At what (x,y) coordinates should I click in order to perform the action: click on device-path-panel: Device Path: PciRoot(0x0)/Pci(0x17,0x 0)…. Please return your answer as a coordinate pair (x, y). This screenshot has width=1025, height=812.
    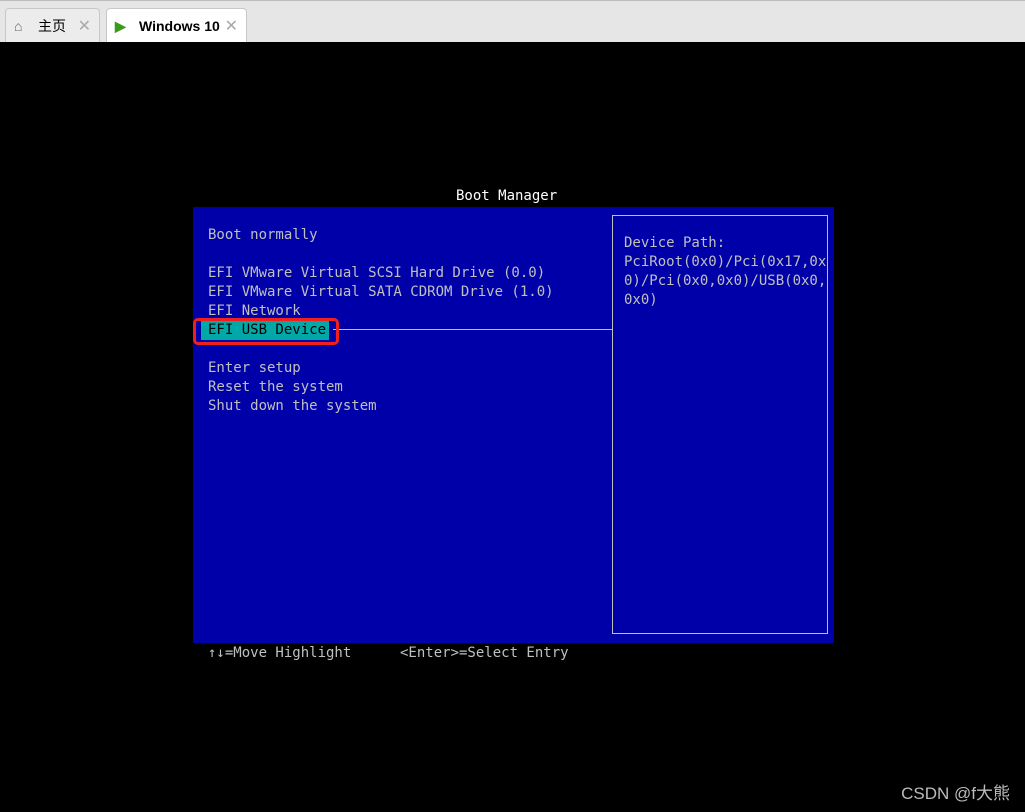
    Looking at the image, I should click on (720, 424).